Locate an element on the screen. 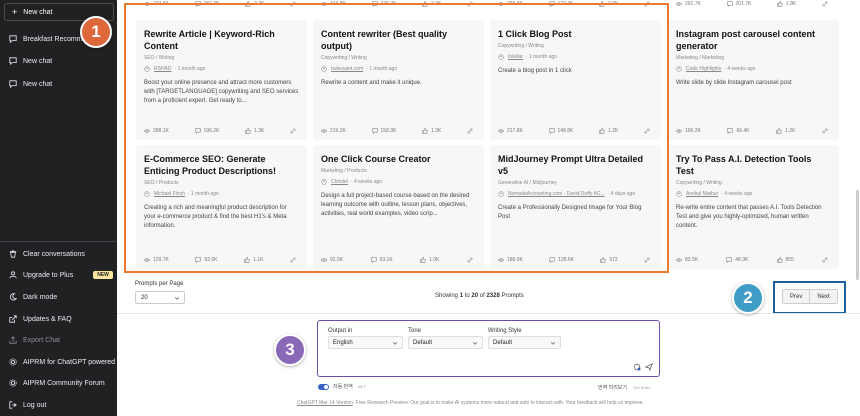  sidebar-item-aiprm-forum: AIPRM Community Forum is located at coordinates (58, 383).